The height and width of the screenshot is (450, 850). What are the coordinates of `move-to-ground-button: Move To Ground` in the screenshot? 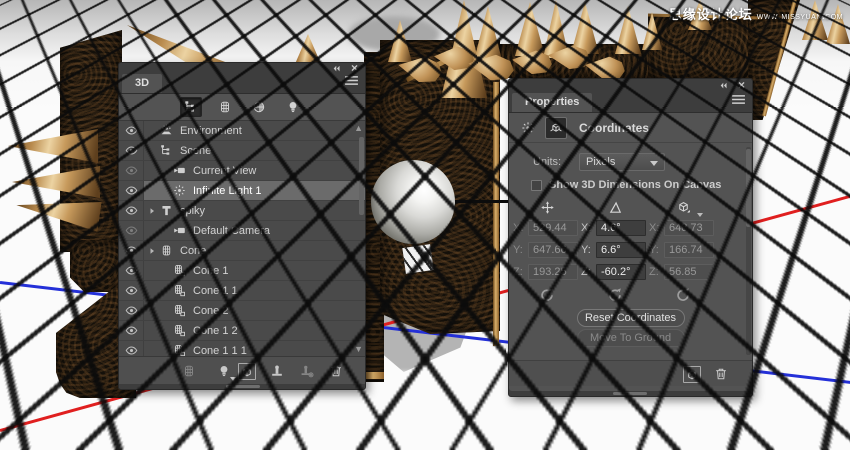 It's located at (630, 338).